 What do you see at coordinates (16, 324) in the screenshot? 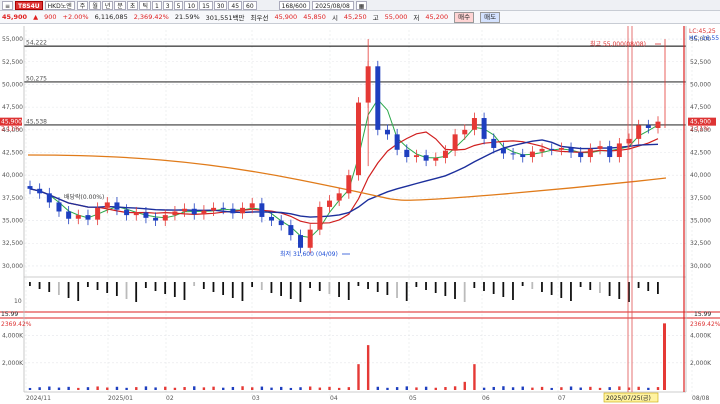
I see `vol-pct-left: 2369.42%` at bounding box center [16, 324].